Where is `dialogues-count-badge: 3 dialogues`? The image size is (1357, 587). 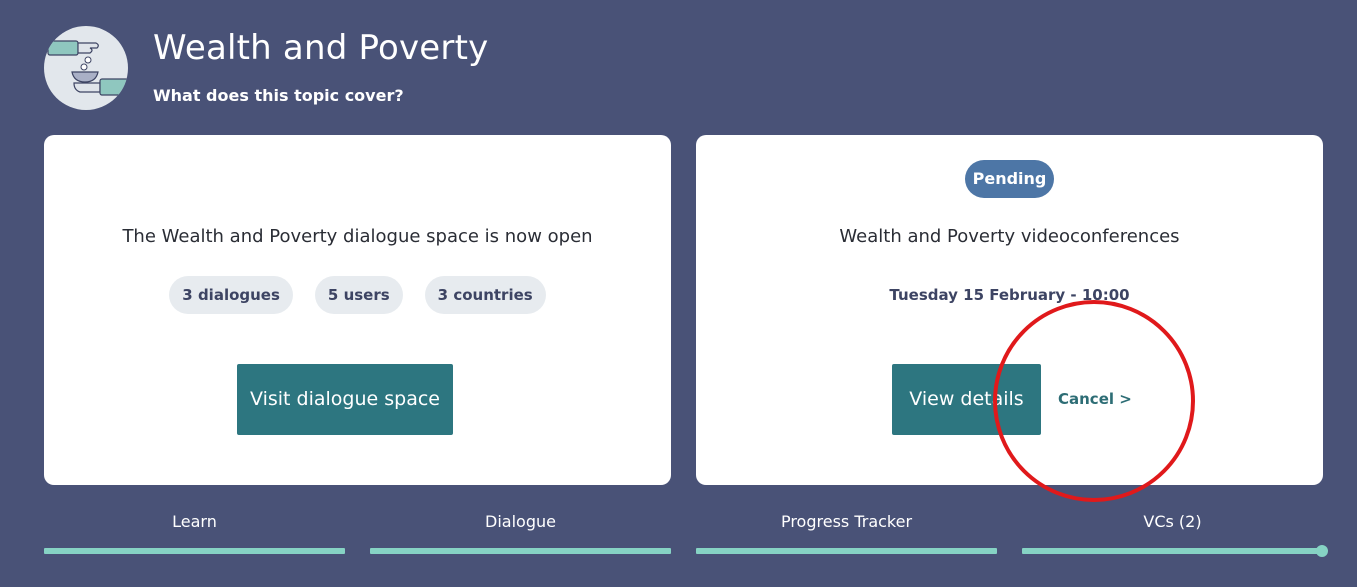 dialogues-count-badge: 3 dialogues is located at coordinates (231, 295).